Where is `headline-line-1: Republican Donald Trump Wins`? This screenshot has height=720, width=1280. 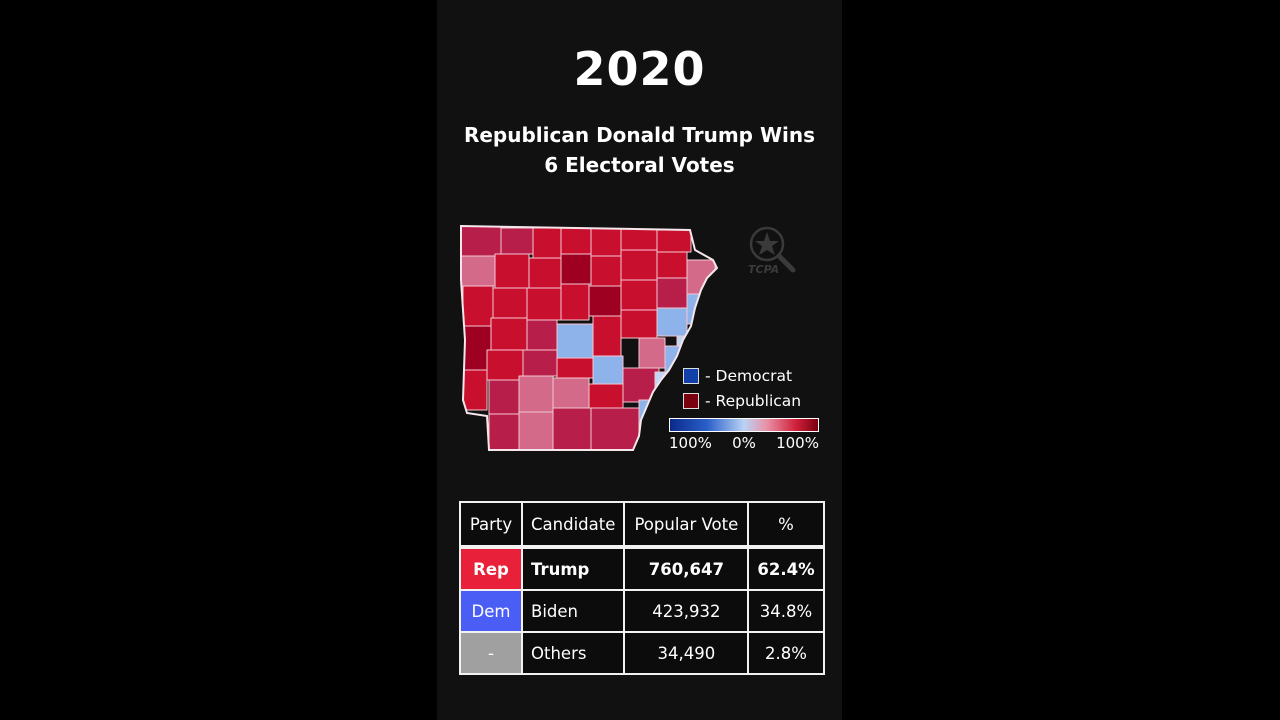
headline-line-1: Republican Donald Trump Wins is located at coordinates (639, 135).